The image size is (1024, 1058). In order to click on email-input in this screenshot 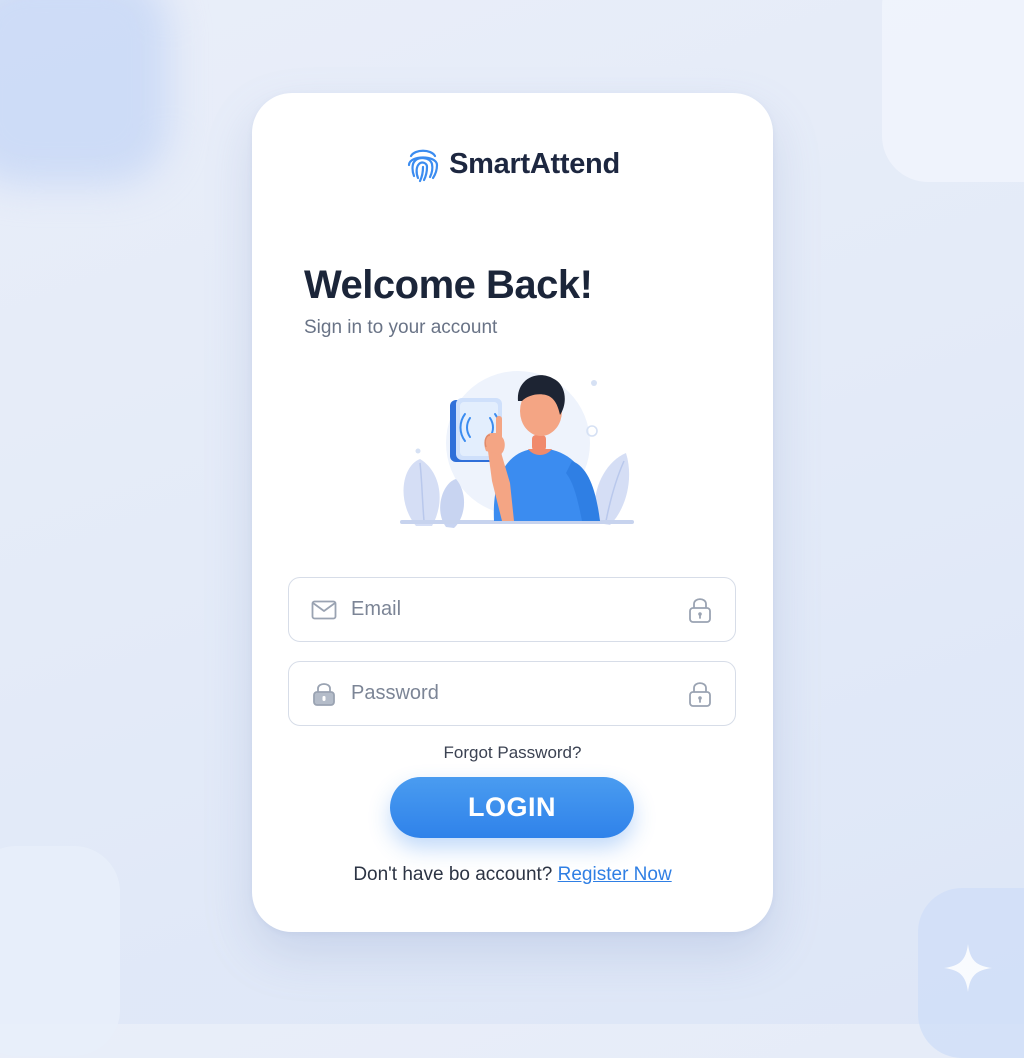, I will do `click(519, 609)`.